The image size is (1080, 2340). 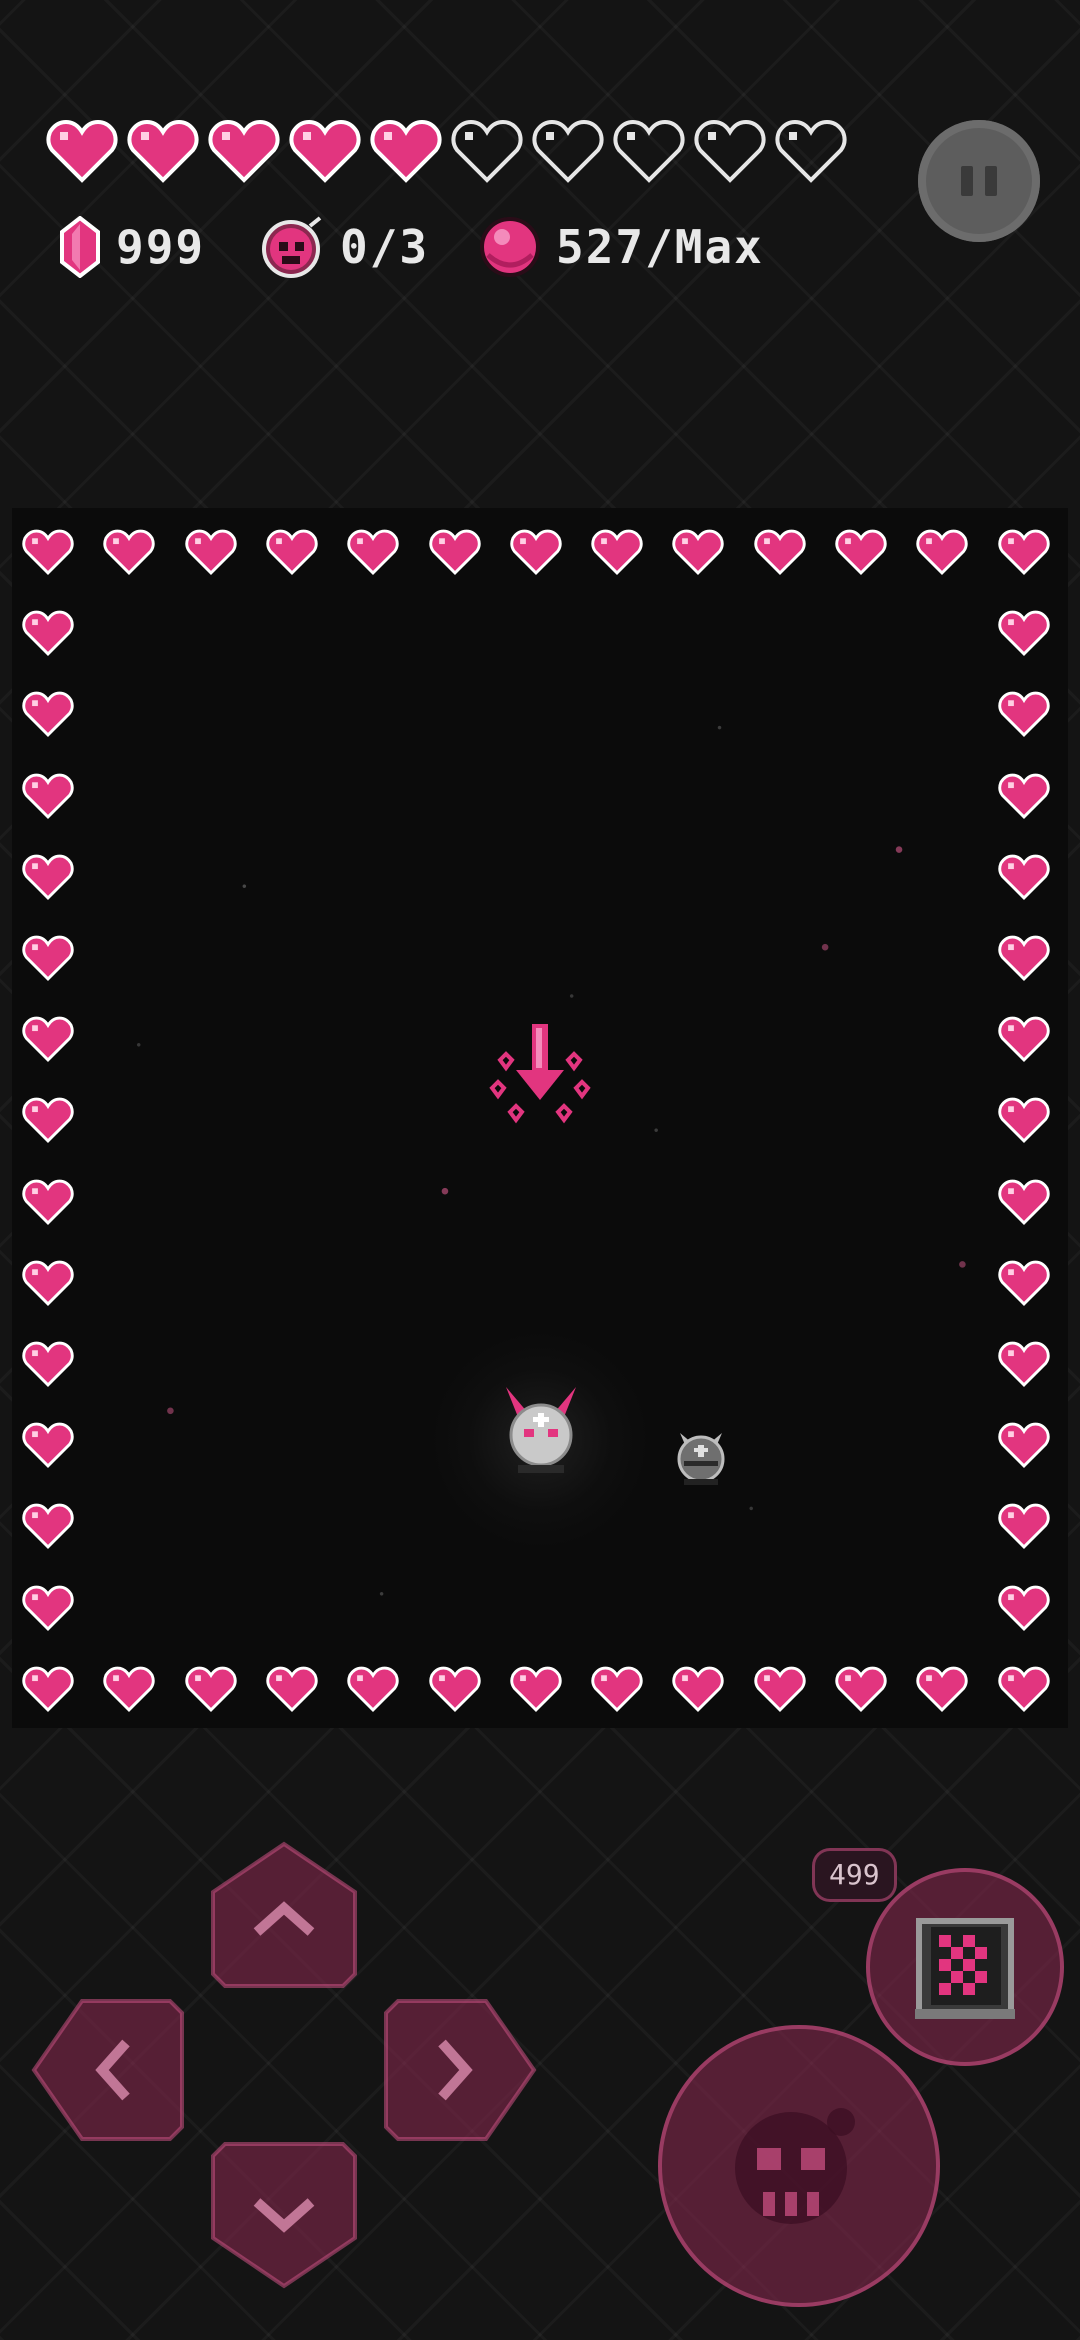 I want to click on bomb-count: 0/3, so click(x=385, y=247).